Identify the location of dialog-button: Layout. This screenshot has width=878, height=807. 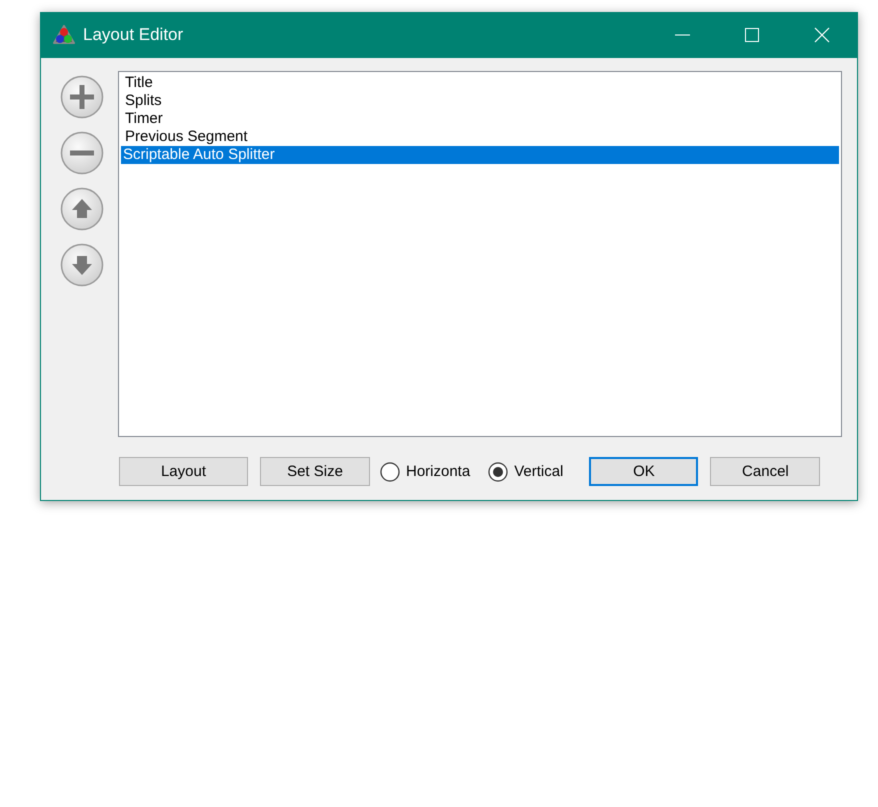
(183, 471).